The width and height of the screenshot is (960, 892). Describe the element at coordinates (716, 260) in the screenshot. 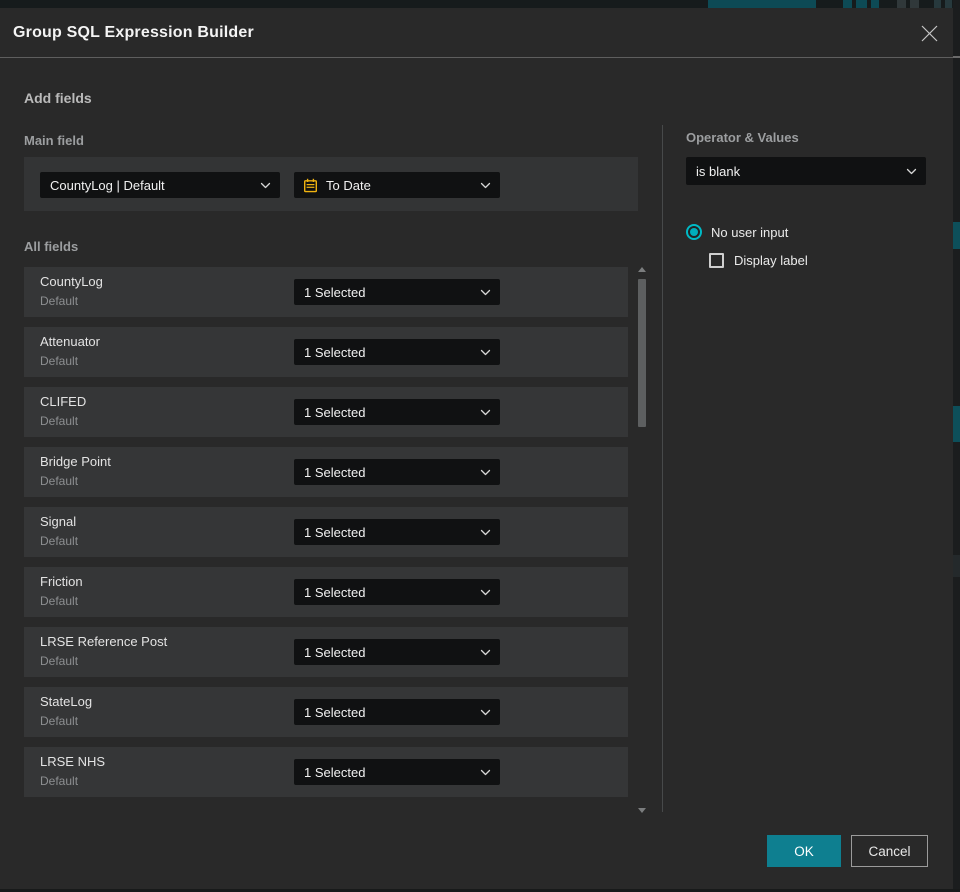

I see `checkbox-icon` at that location.